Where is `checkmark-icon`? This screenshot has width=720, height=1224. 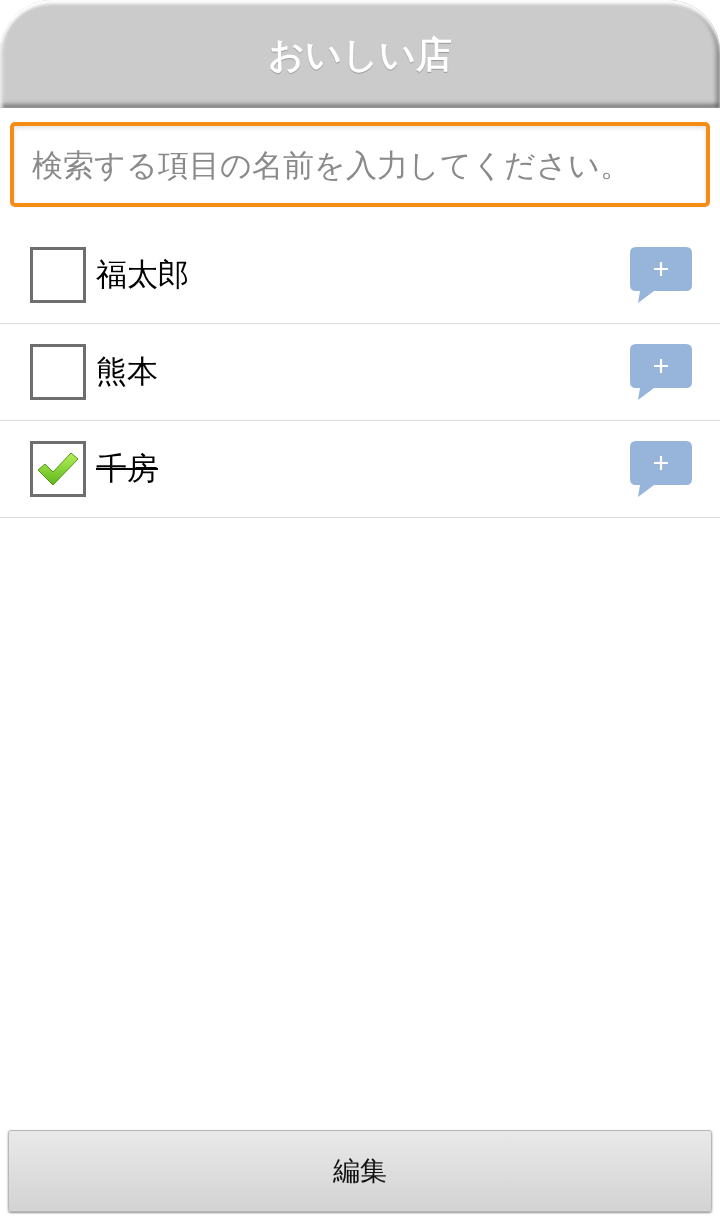 checkmark-icon is located at coordinates (58, 469).